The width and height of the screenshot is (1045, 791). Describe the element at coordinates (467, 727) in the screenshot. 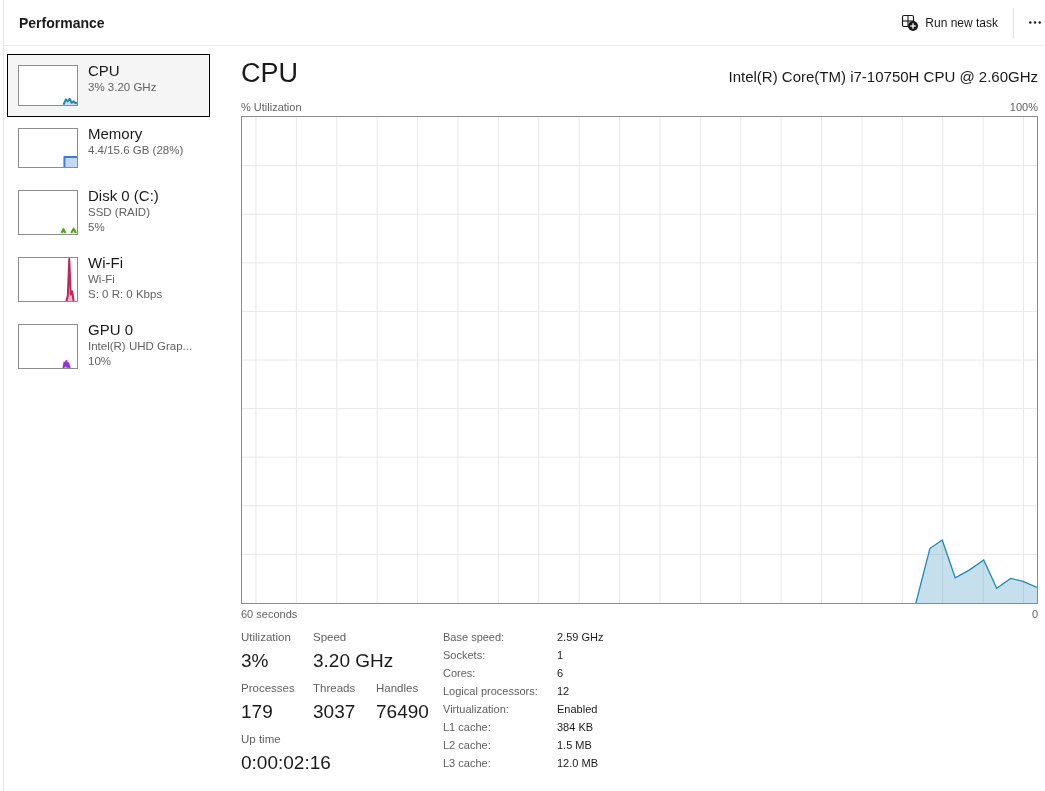

I see `detail-label: L1 cache:` at that location.